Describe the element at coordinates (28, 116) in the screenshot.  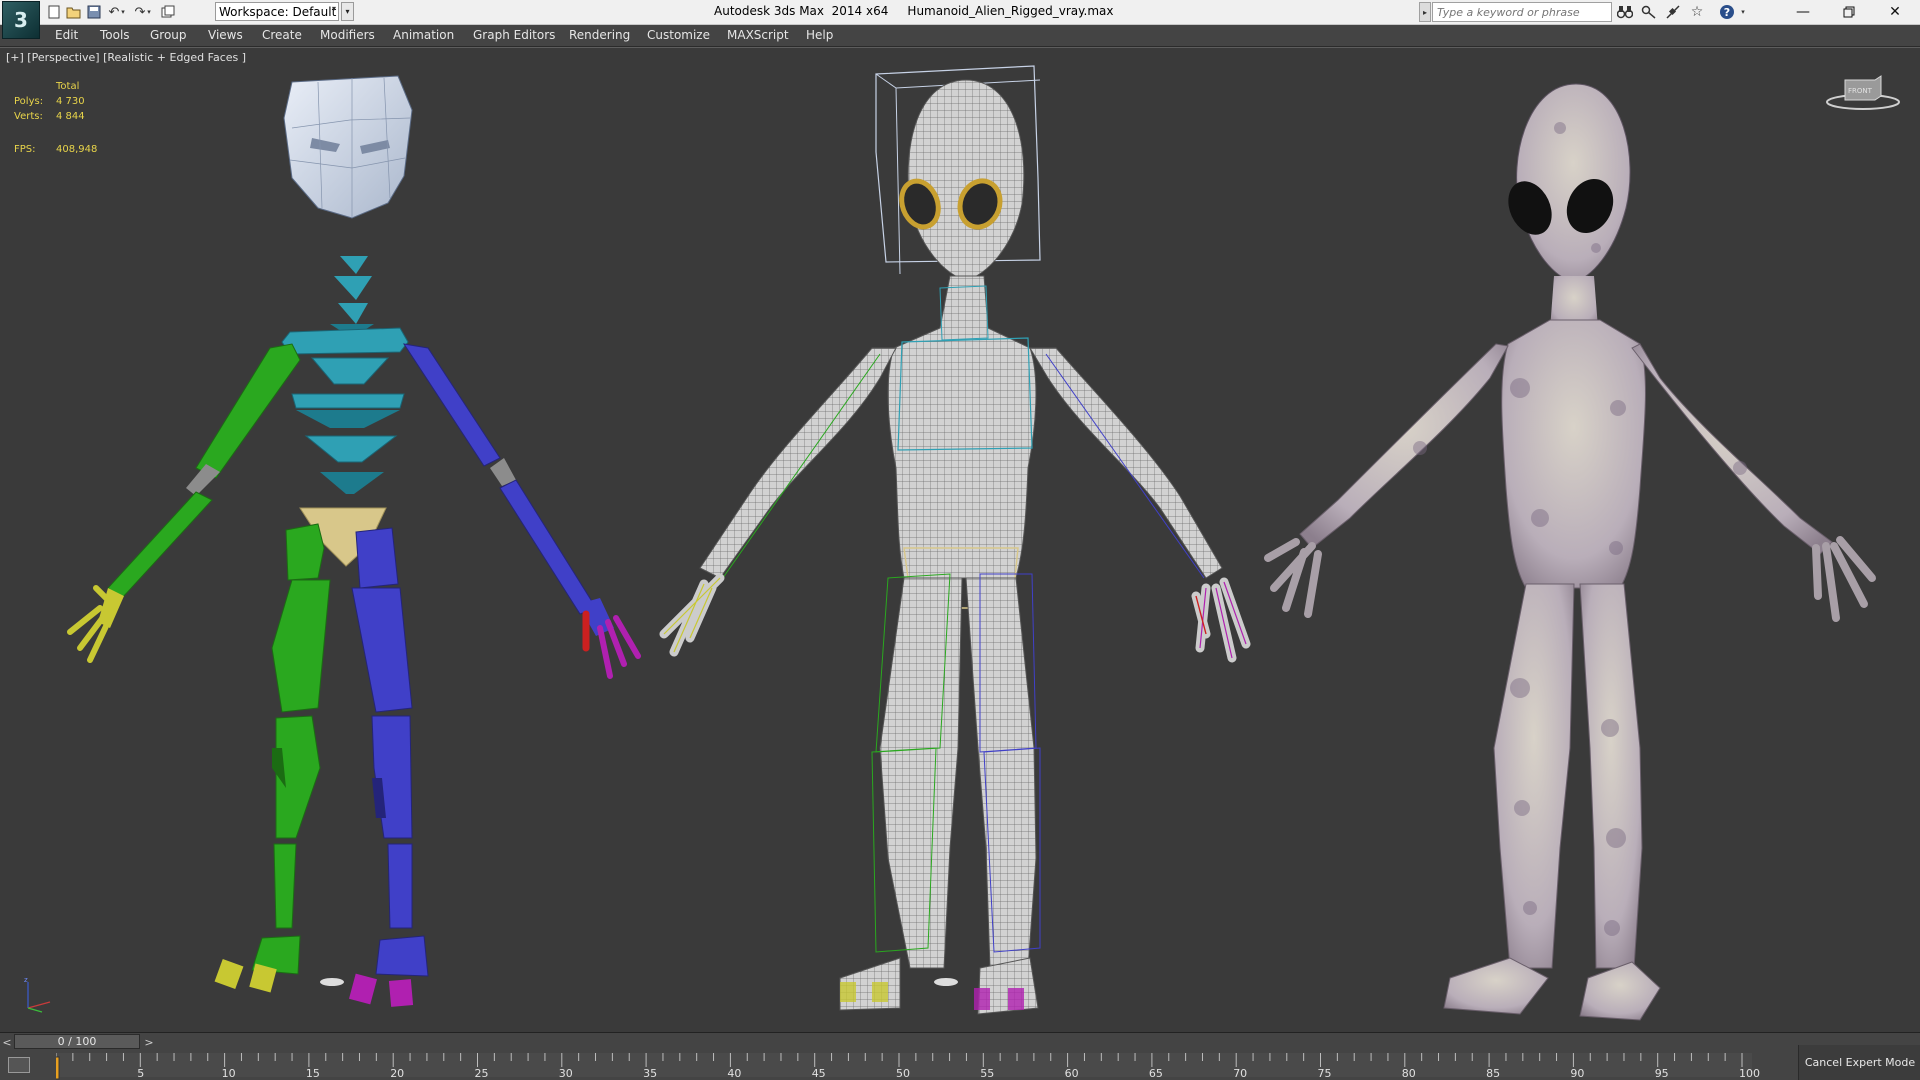
I see `stats-verts-label: Verts:` at that location.